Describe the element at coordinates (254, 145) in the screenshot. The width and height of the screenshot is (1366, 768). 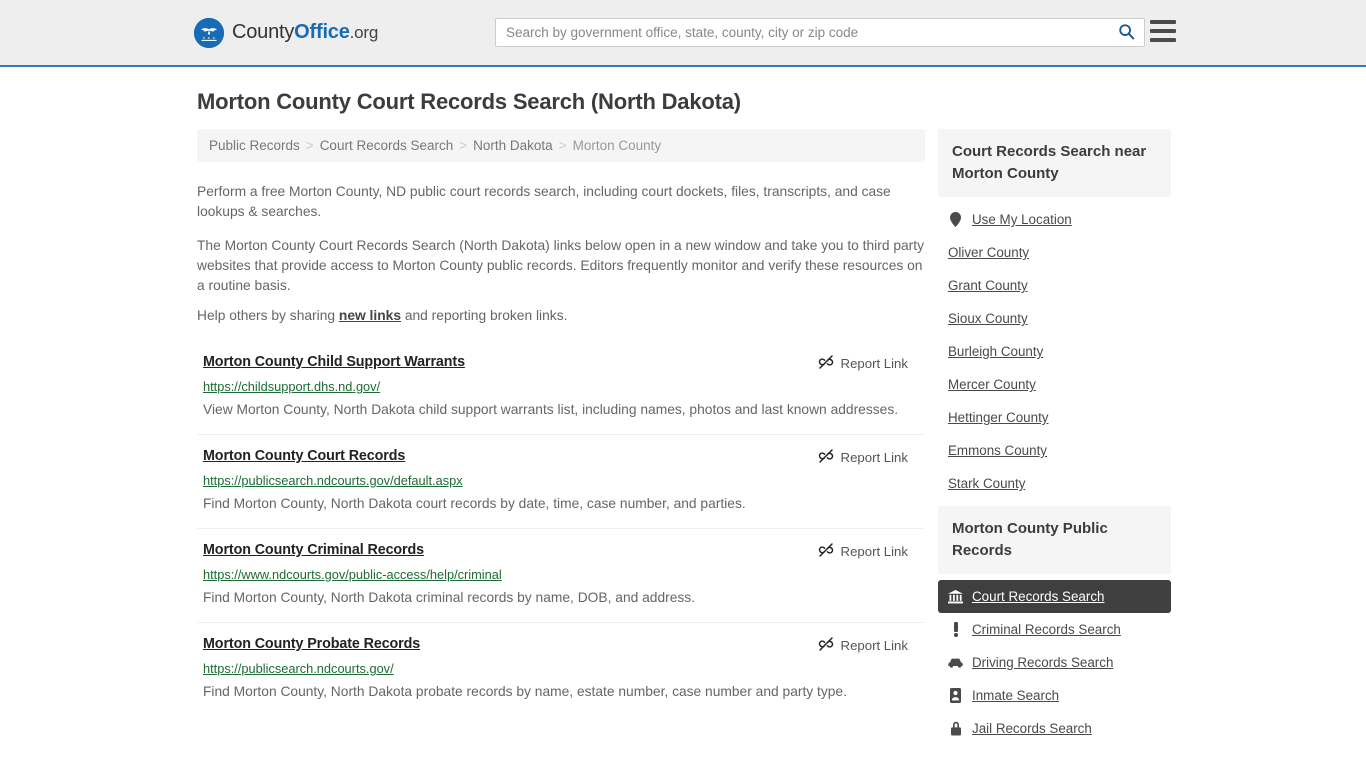
I see `breadcrumb-item-public-records: Public Records` at that location.